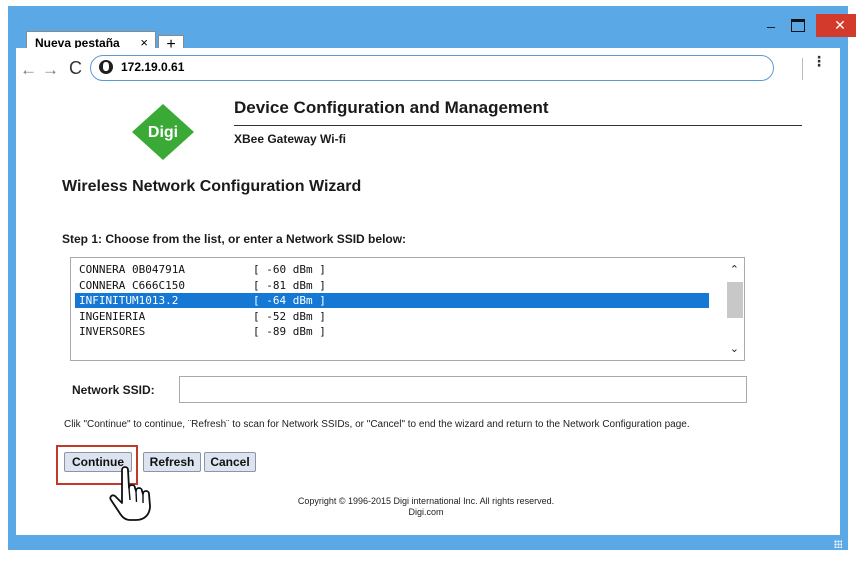 This screenshot has height=564, width=856. I want to click on resize-grip-icon, so click(838, 544).